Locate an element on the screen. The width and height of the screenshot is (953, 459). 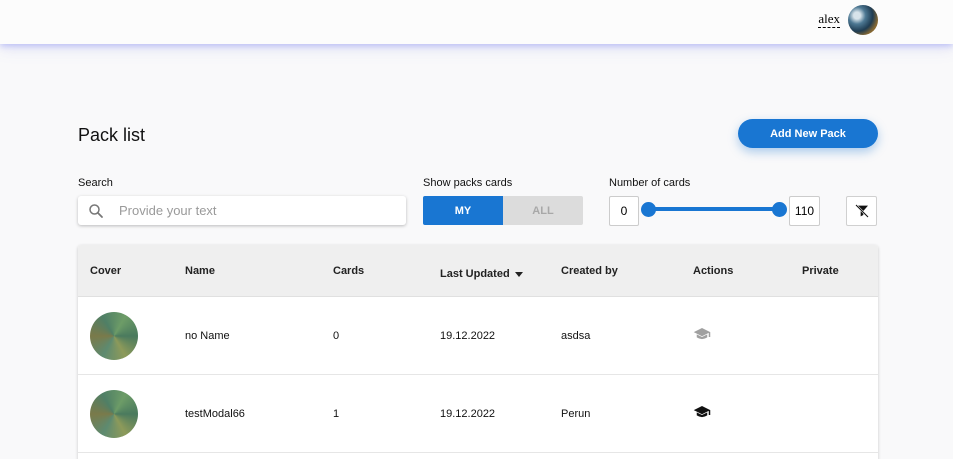
toggle-my-button: MY is located at coordinates (463, 210).